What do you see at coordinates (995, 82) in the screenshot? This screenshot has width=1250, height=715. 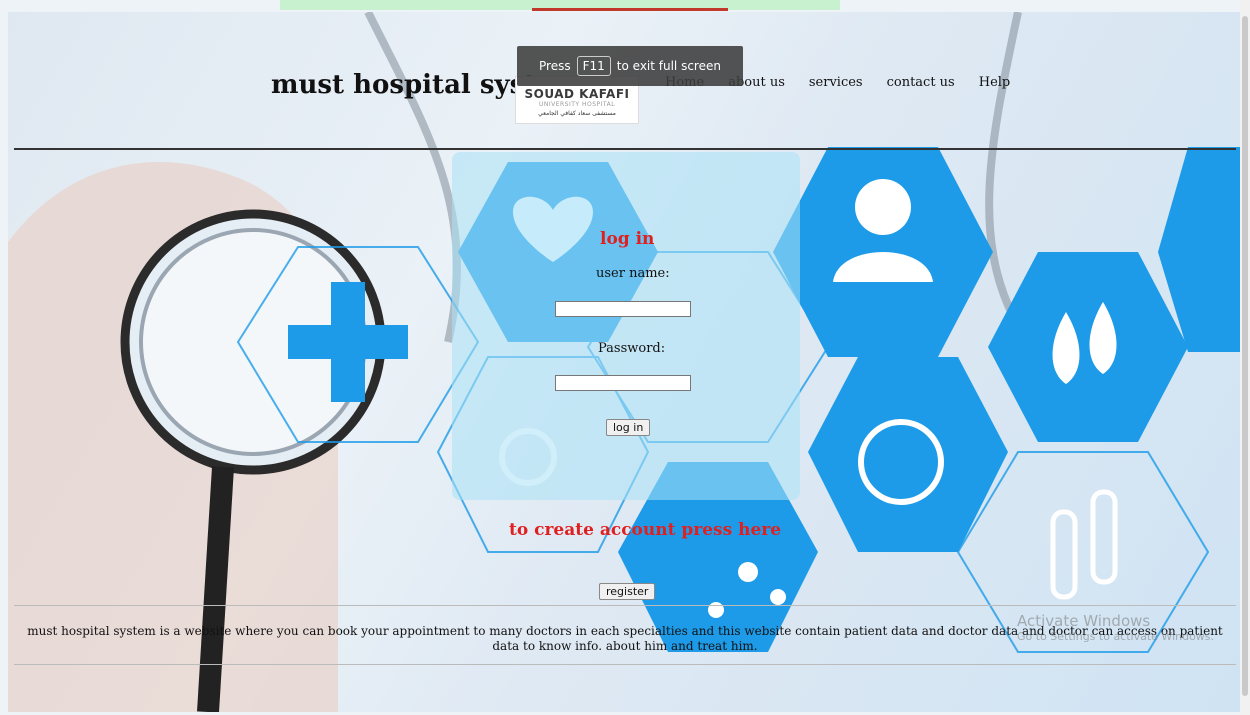 I see `nav-help: Help` at bounding box center [995, 82].